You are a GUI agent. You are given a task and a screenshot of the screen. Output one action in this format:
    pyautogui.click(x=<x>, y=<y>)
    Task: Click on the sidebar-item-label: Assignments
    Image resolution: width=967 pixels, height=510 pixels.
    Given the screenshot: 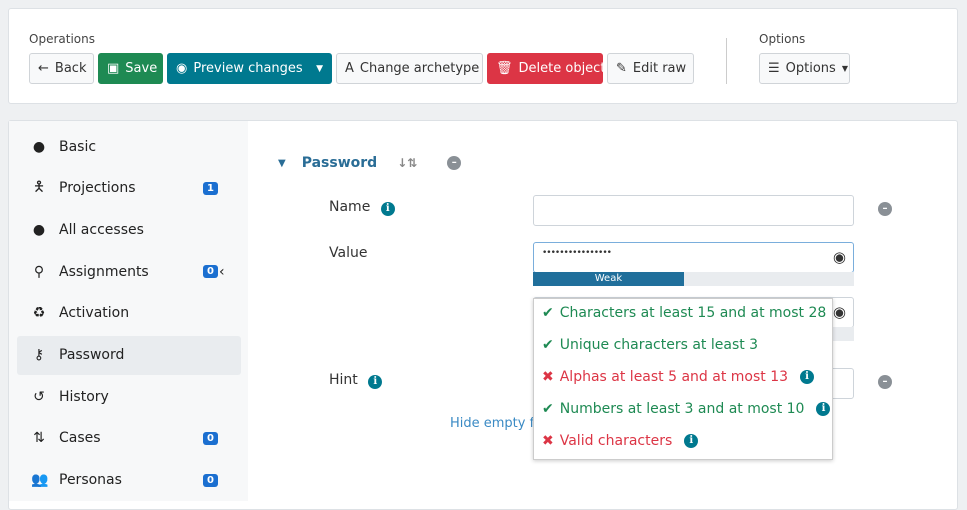 What is the action you would take?
    pyautogui.click(x=104, y=271)
    